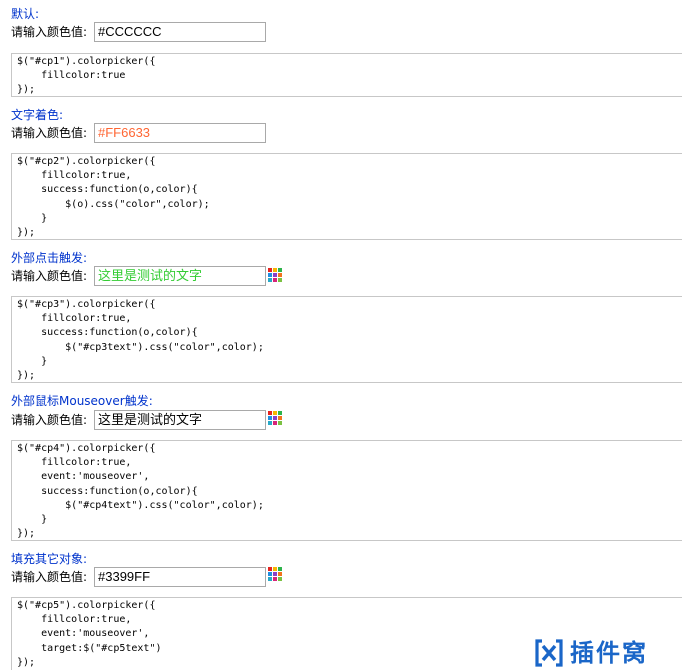  What do you see at coordinates (37, 115) in the screenshot?
I see `section-title-text-color: 文字着色:` at bounding box center [37, 115].